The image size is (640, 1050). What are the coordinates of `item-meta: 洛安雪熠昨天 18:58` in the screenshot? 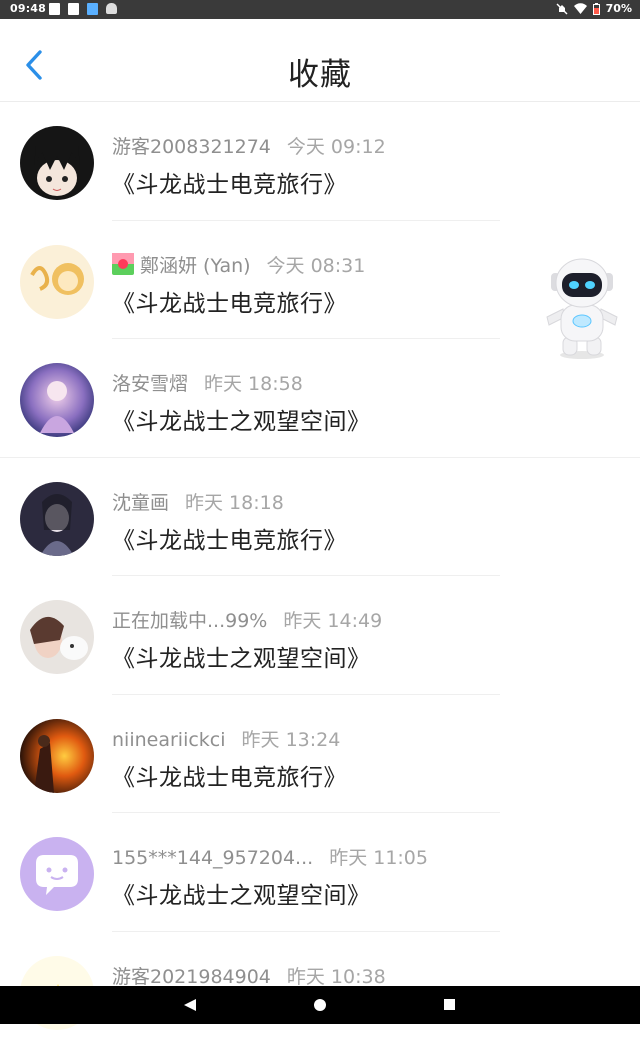 It's located at (207, 382).